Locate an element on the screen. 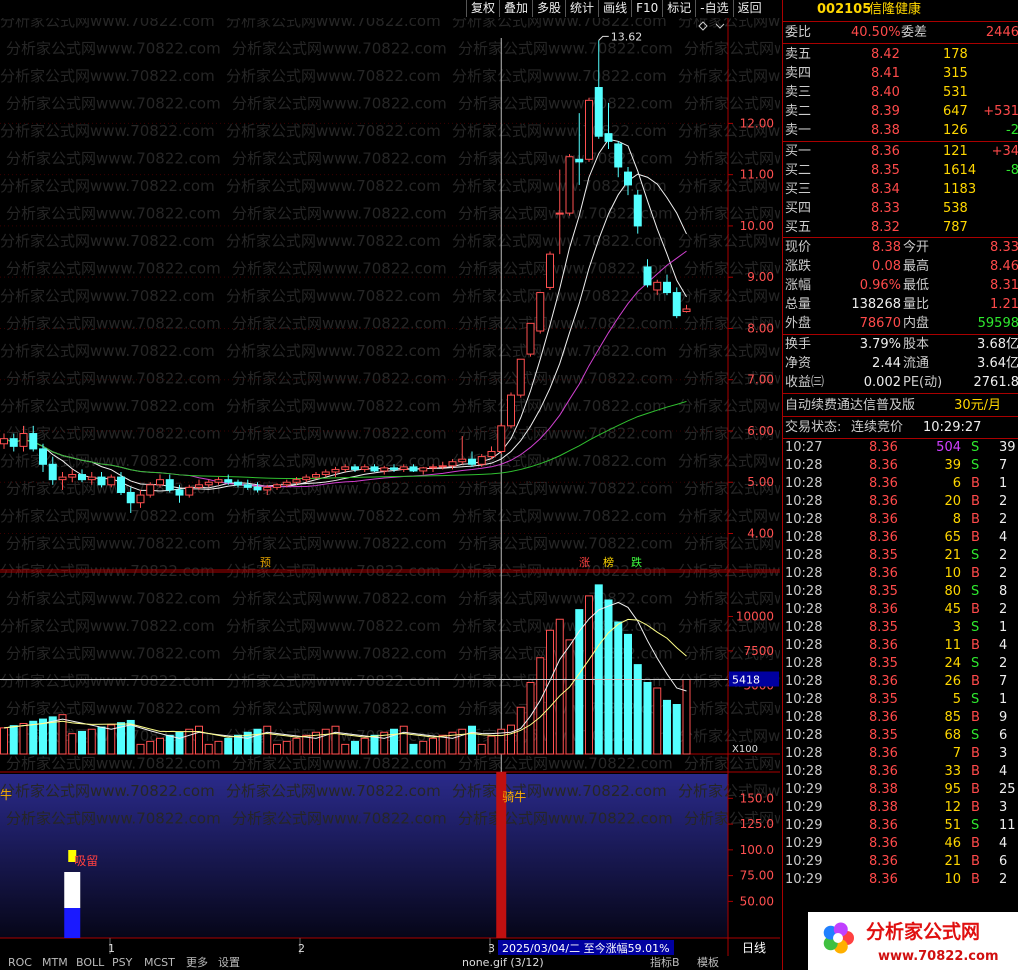 The height and width of the screenshot is (970, 1018). bottom-tab-6: 设置 is located at coordinates (229, 963).